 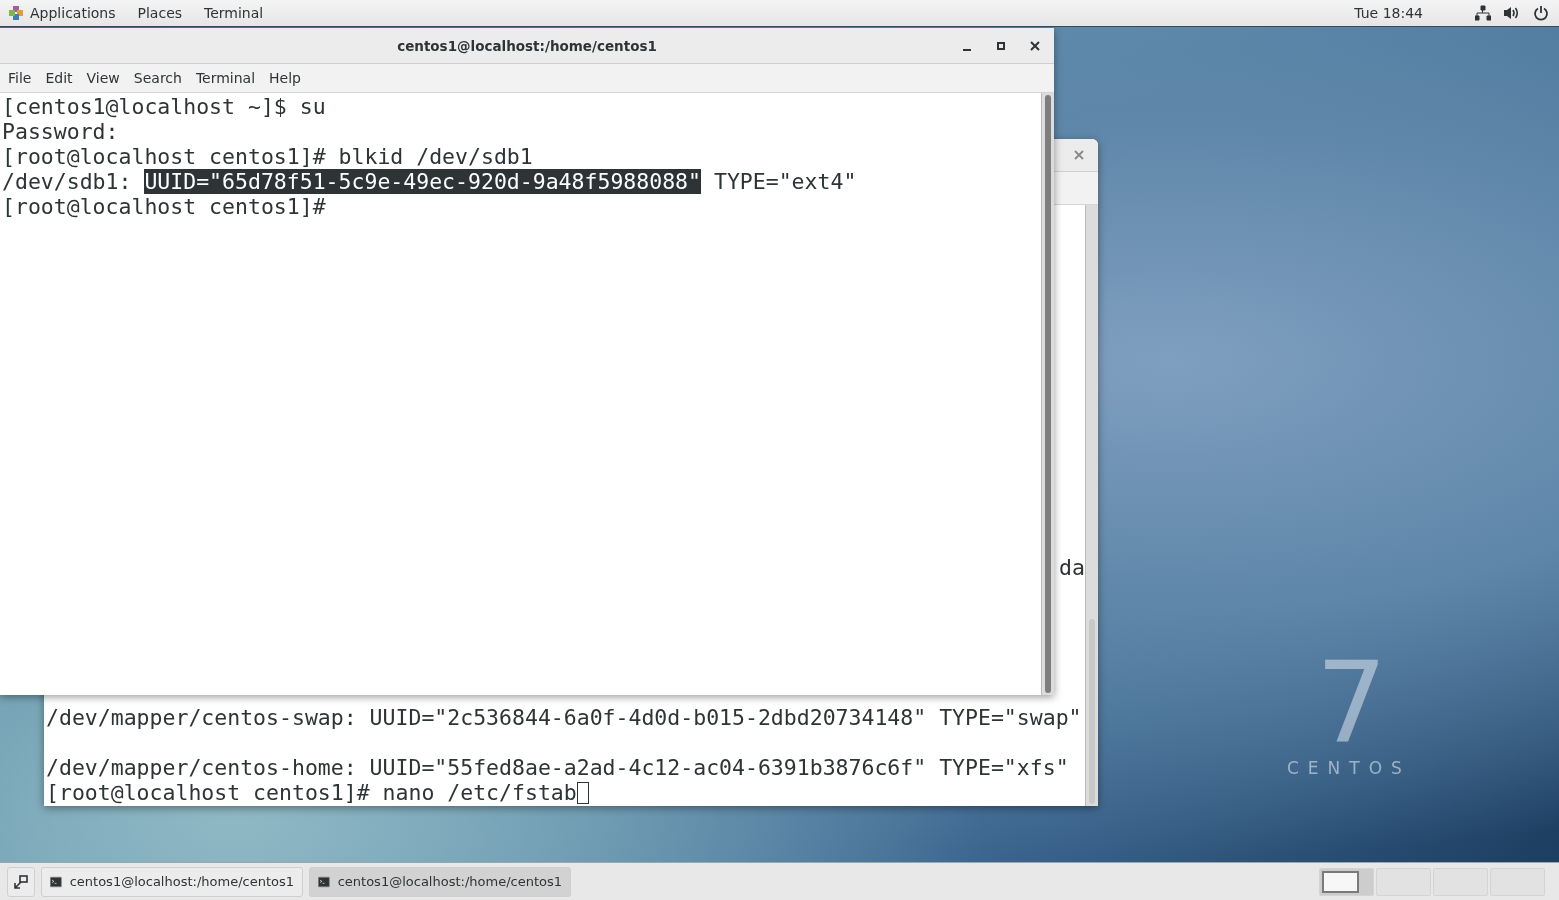 What do you see at coordinates (422, 181) in the screenshot?
I see `selected-text: UUID="65d78f51-5c9e-49ec-920d-9a48f5988088"` at bounding box center [422, 181].